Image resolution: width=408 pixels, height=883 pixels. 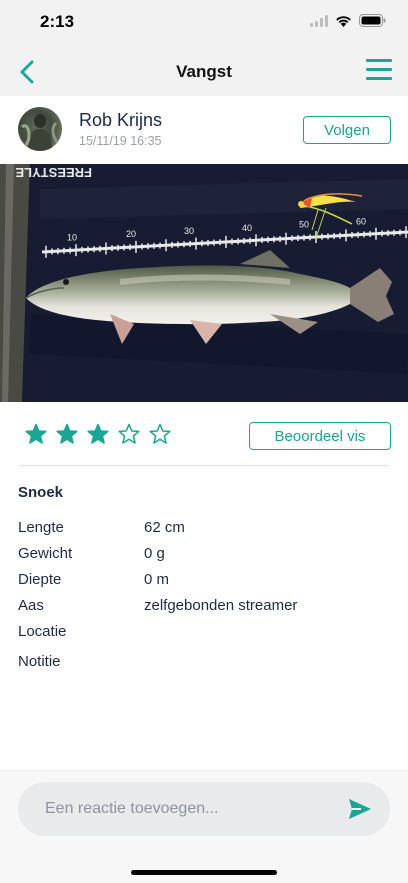 What do you see at coordinates (204, 435) in the screenshot?
I see `rating-row: Beoordeel vis` at bounding box center [204, 435].